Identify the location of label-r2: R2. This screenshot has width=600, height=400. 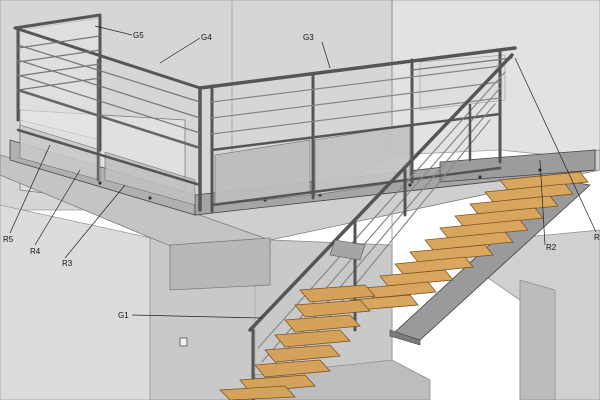
(551, 247).